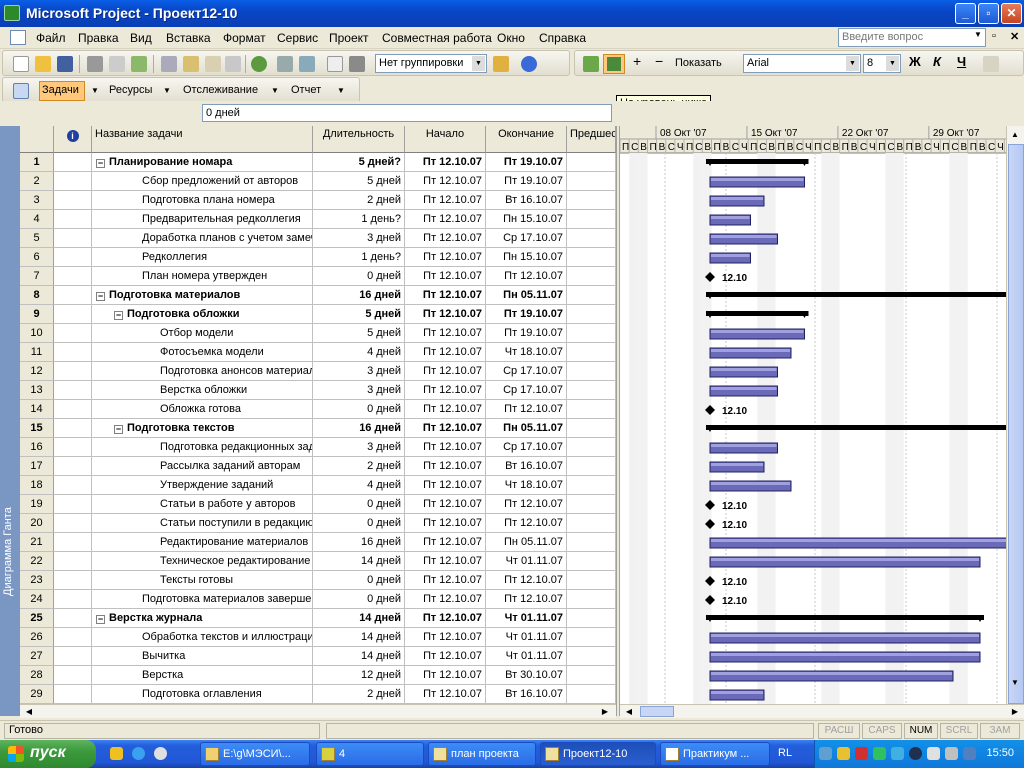 This screenshot has height=768, width=1024. Describe the element at coordinates (598, 754) in the screenshot. I see `taskbar-item-project: Проект12-10` at that location.